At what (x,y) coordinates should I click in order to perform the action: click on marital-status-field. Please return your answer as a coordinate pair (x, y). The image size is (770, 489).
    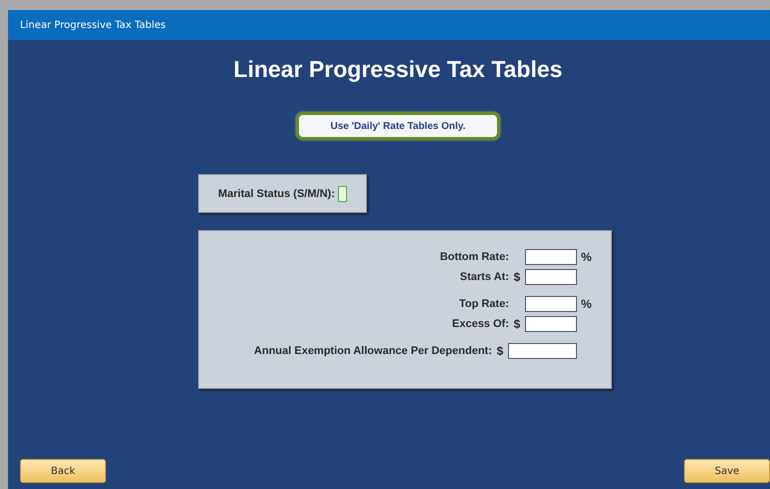
    Looking at the image, I should click on (342, 194).